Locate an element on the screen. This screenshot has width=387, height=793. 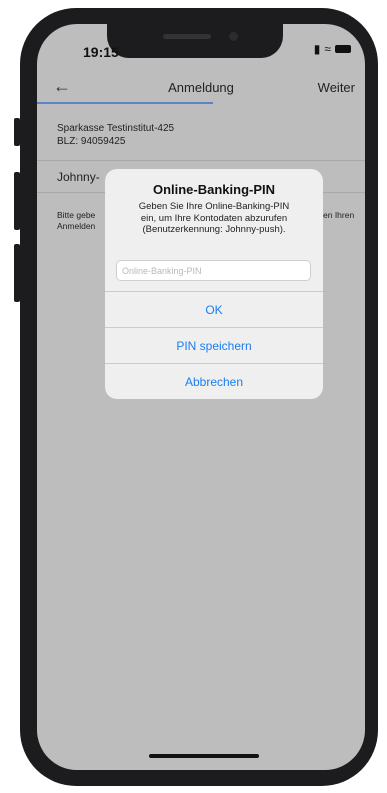
notch is located at coordinates (195, 41).